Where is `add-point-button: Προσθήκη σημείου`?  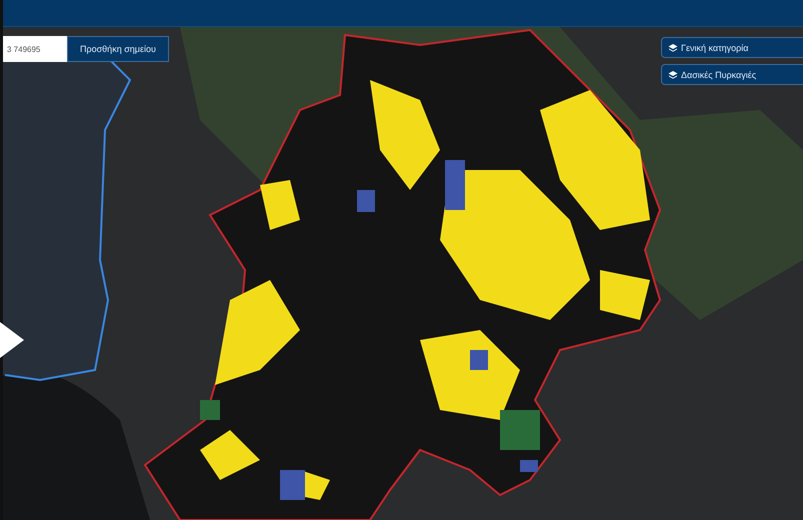
add-point-button: Προσθήκη σημείου is located at coordinates (118, 49).